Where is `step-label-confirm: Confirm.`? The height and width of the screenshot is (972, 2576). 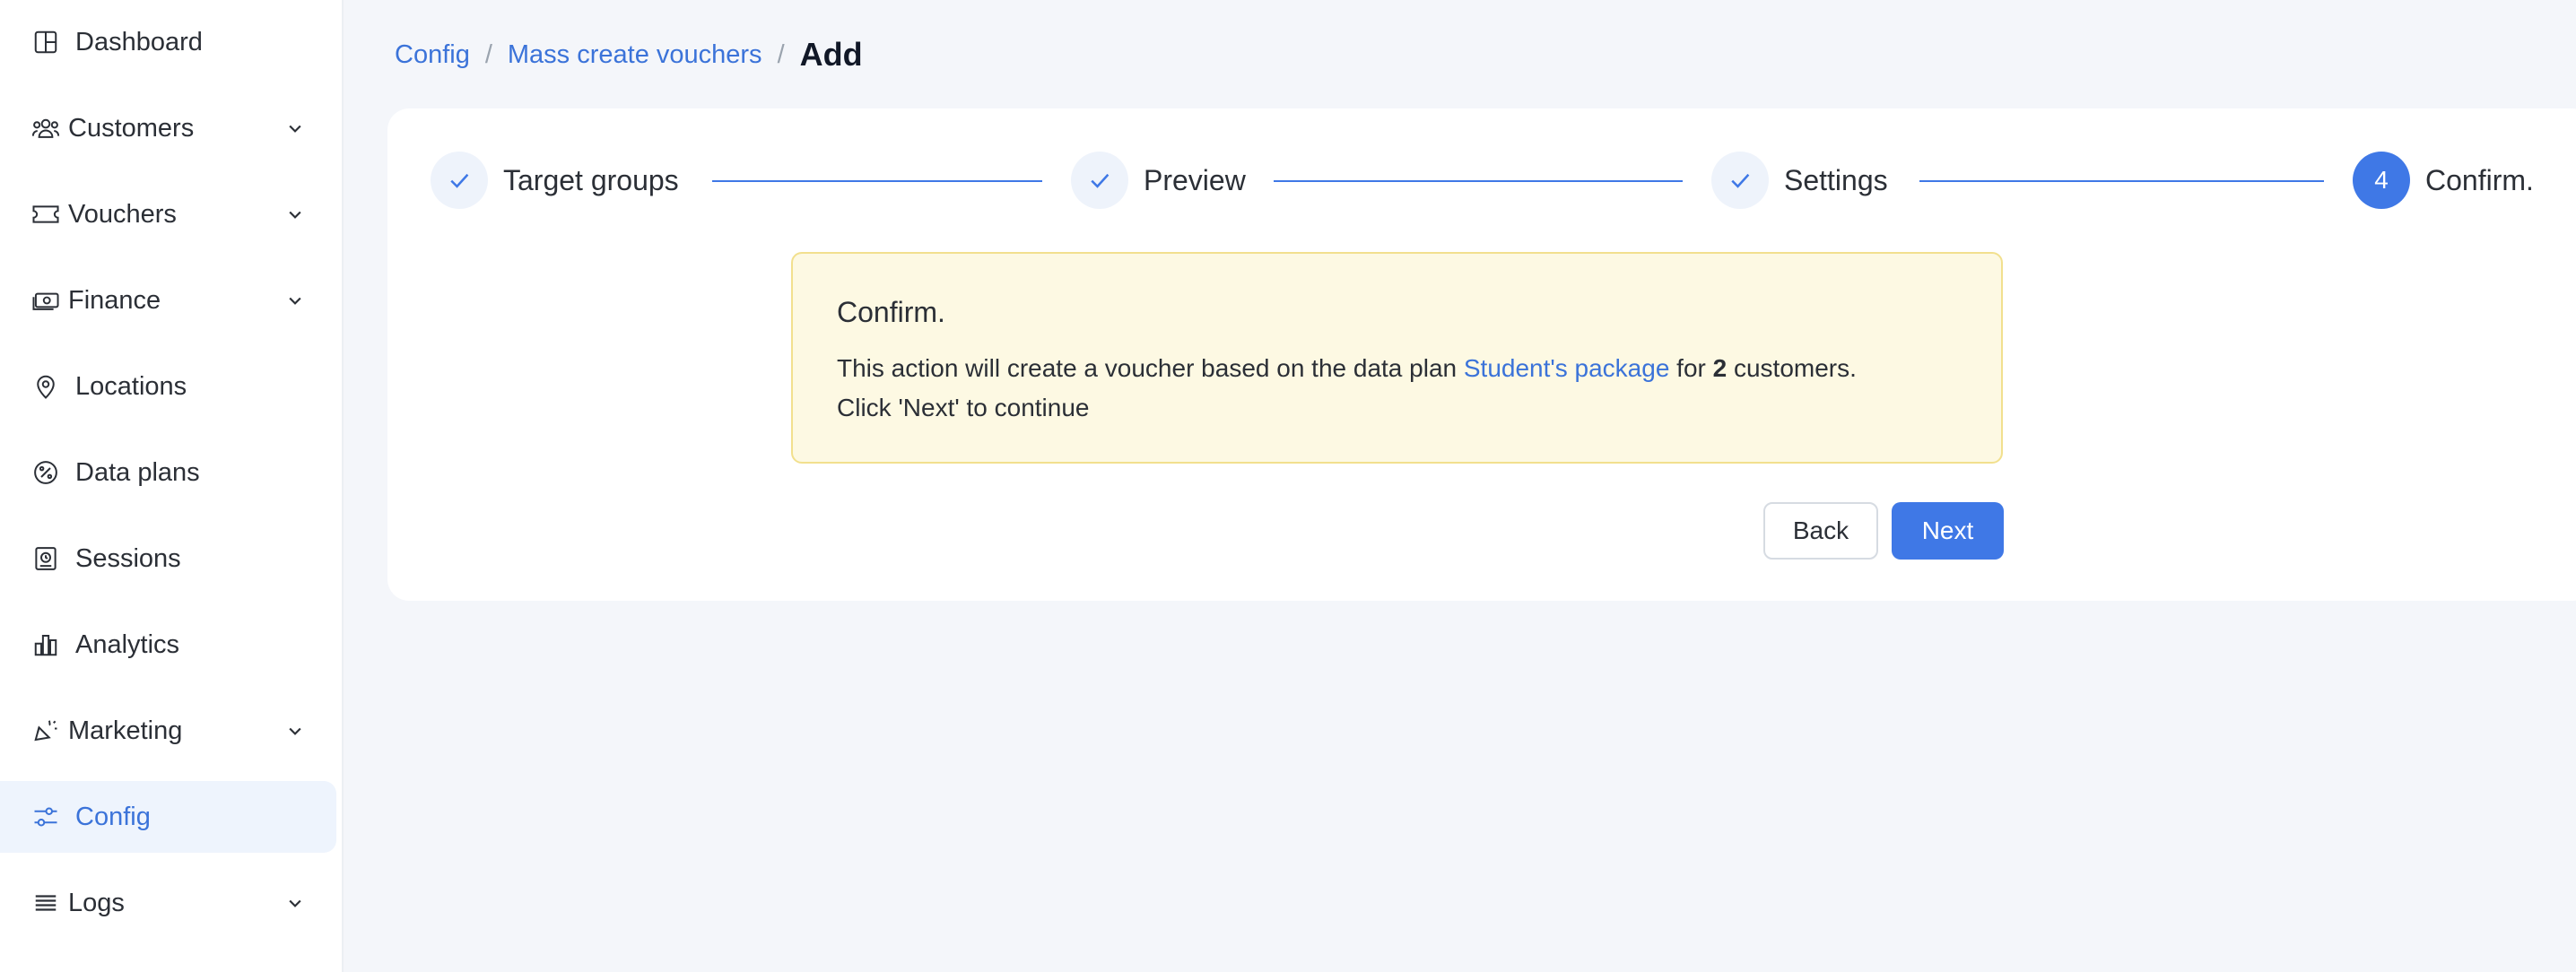
step-label-confirm: Confirm. is located at coordinates (2479, 180).